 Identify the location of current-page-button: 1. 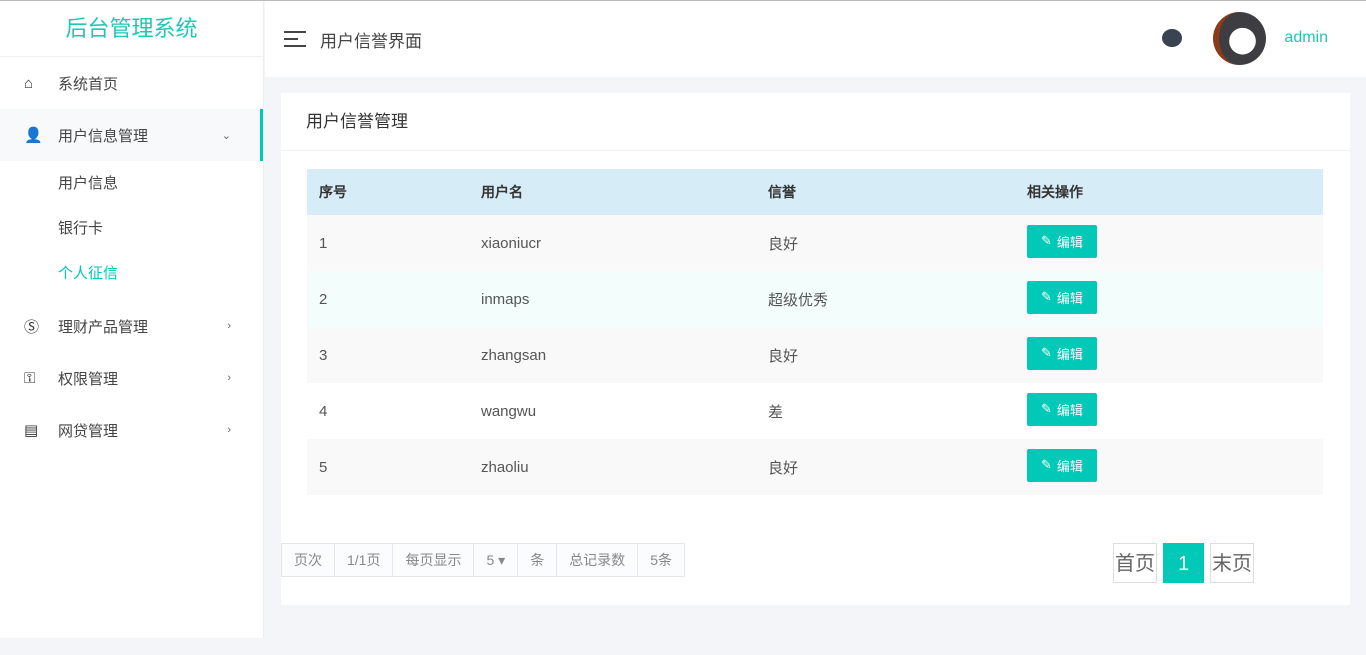
(1183, 563).